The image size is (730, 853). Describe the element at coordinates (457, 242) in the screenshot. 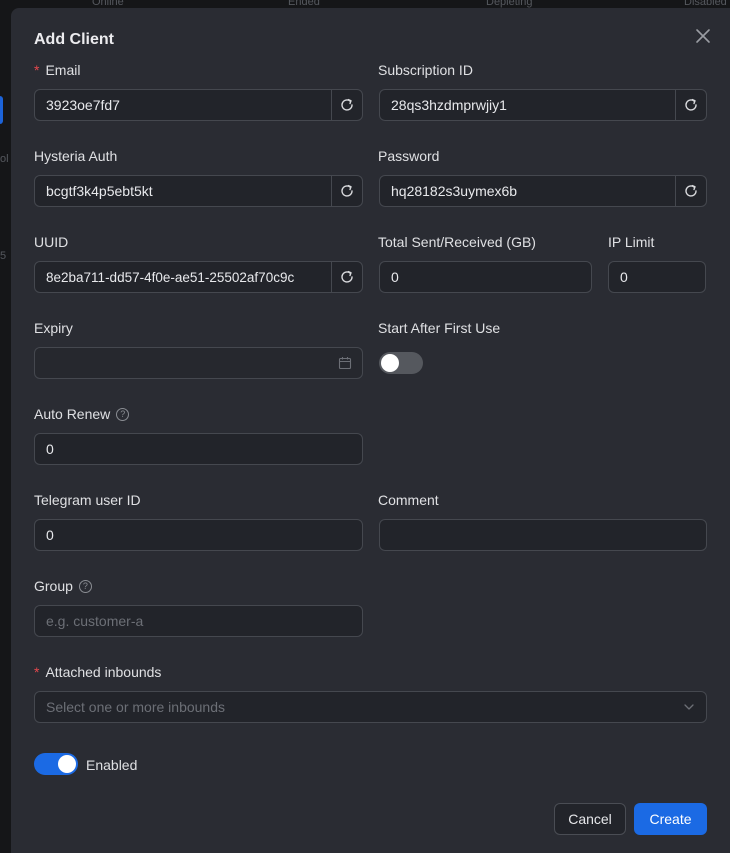

I see `total-traffic-label: Total Sent/Received (GB)` at that location.